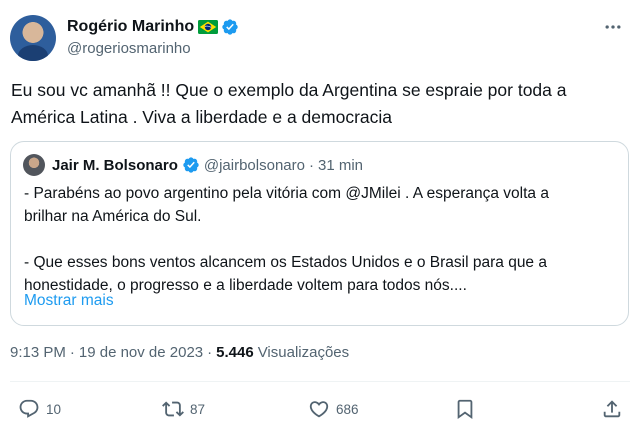 Image resolution: width=640 pixels, height=434 pixels. I want to click on divider, so click(320, 381).